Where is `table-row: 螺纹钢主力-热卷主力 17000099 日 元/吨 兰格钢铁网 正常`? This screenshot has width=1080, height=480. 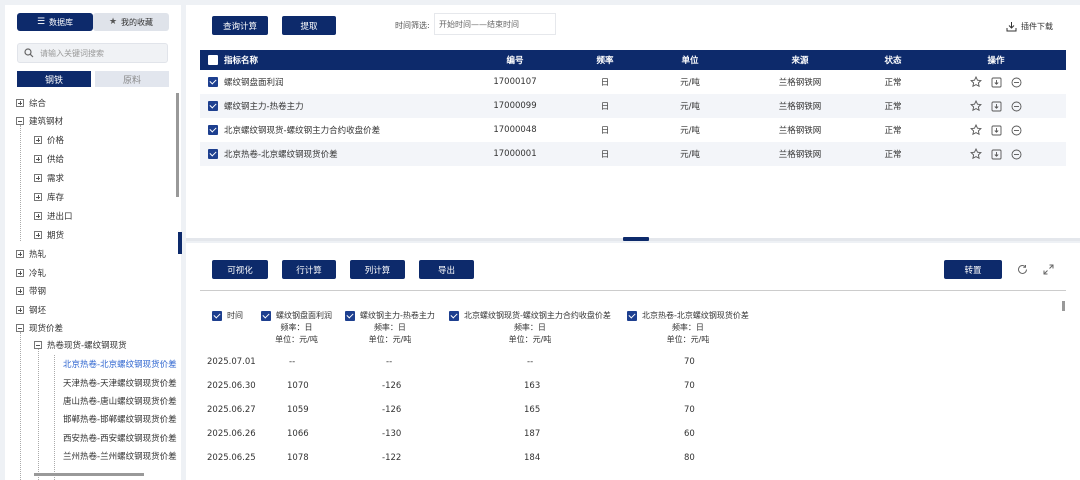
table-row: 螺纹钢主力-热卷主力 17000099 日 元/吨 兰格钢铁网 正常 is located at coordinates (633, 106).